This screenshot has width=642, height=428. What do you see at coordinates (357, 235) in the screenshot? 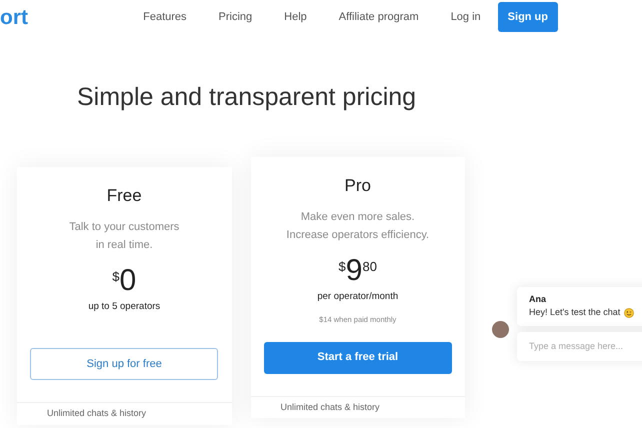
I see `plan-description: Increase operators efficiency.` at bounding box center [357, 235].